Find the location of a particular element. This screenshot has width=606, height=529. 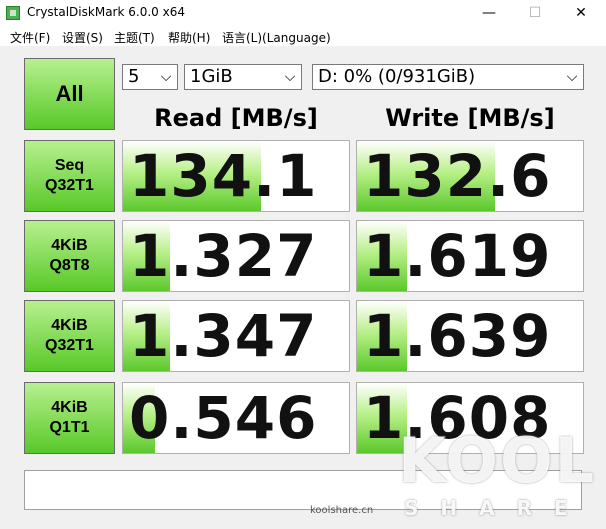

read-result-value: 0.546 is located at coordinates (223, 418).